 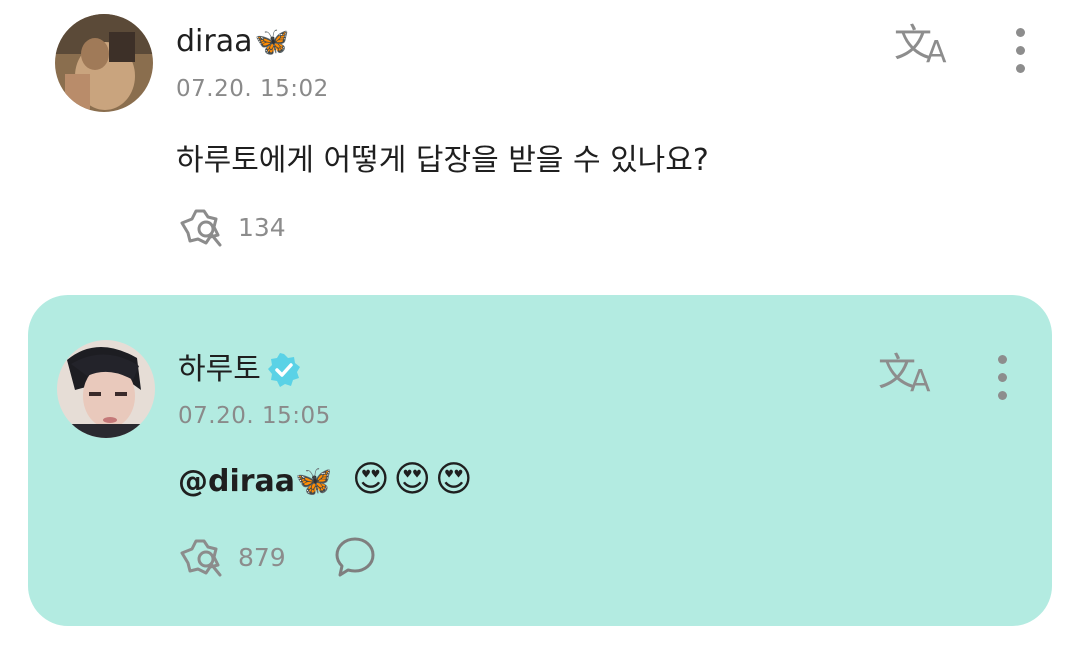 I want to click on reply-text: @diraa🦋 😍😍😍, so click(x=327, y=479).